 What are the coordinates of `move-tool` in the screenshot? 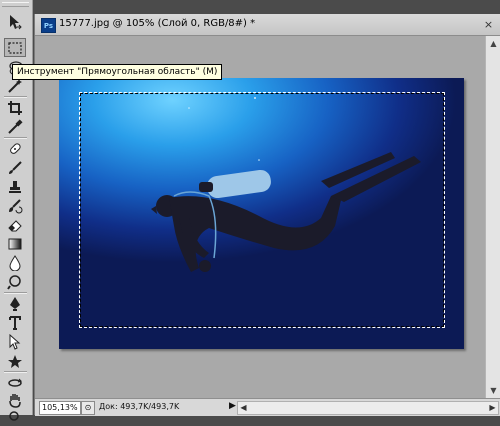 It's located at (15, 21).